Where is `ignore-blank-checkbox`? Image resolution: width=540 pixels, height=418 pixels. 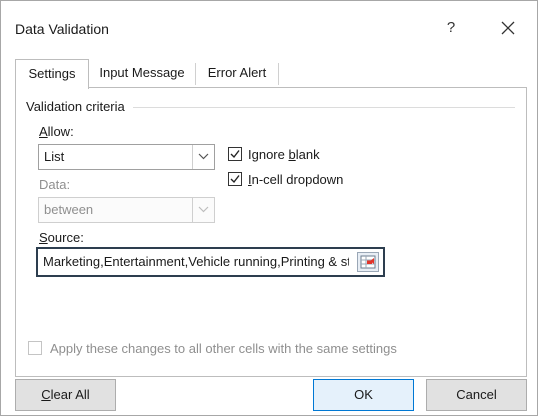 ignore-blank-checkbox is located at coordinates (235, 154).